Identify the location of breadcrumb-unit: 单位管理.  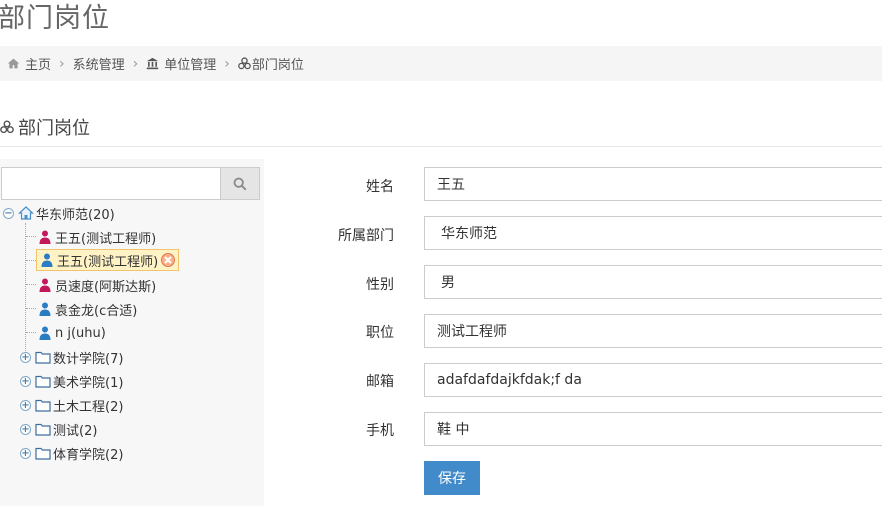
(181, 63).